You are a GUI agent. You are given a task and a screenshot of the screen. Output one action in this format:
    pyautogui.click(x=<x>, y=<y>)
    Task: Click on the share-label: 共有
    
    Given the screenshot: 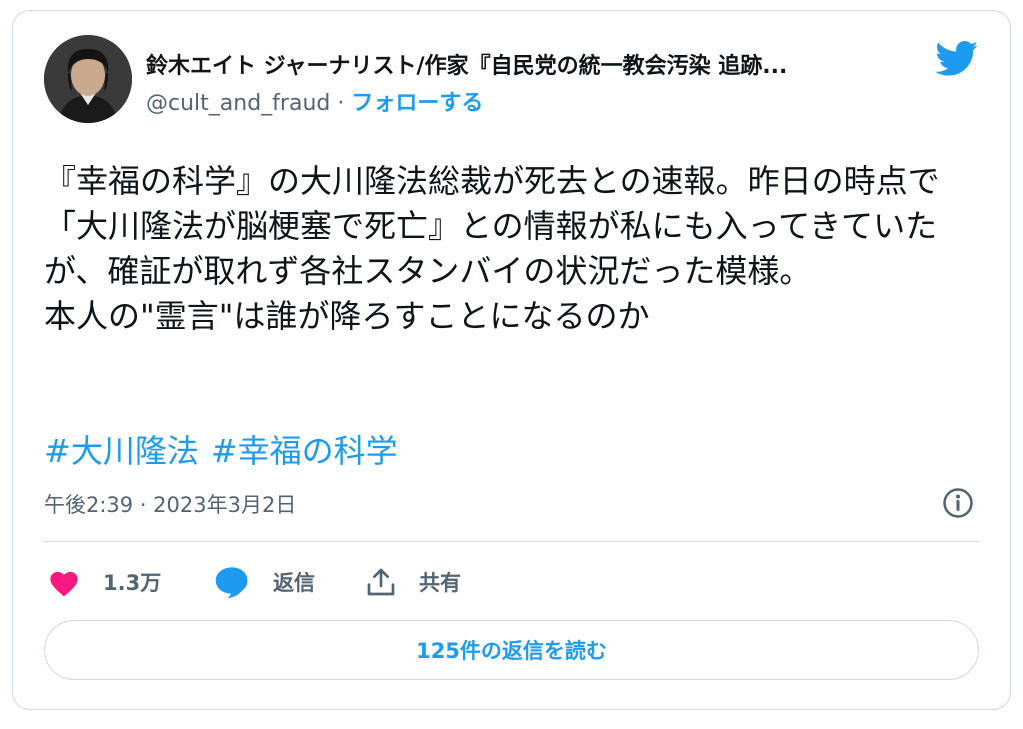 What is the action you would take?
    pyautogui.click(x=440, y=583)
    